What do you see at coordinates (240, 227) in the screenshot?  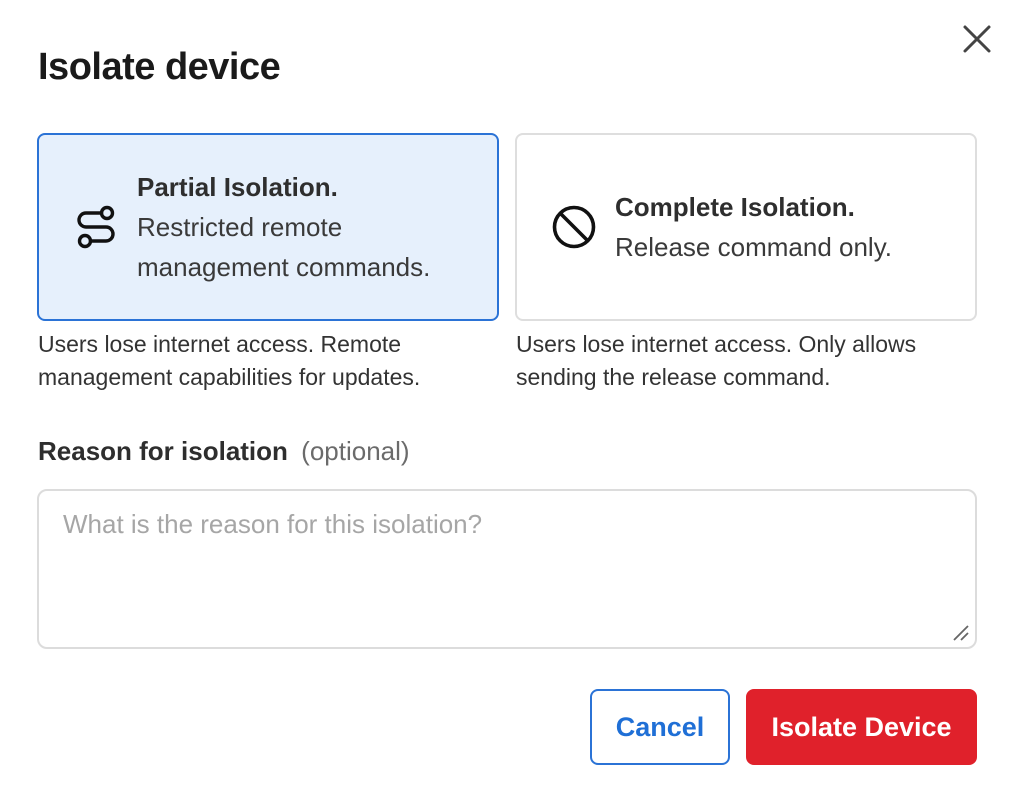 I see `option-partial-subtitle-1: Restricted remote` at bounding box center [240, 227].